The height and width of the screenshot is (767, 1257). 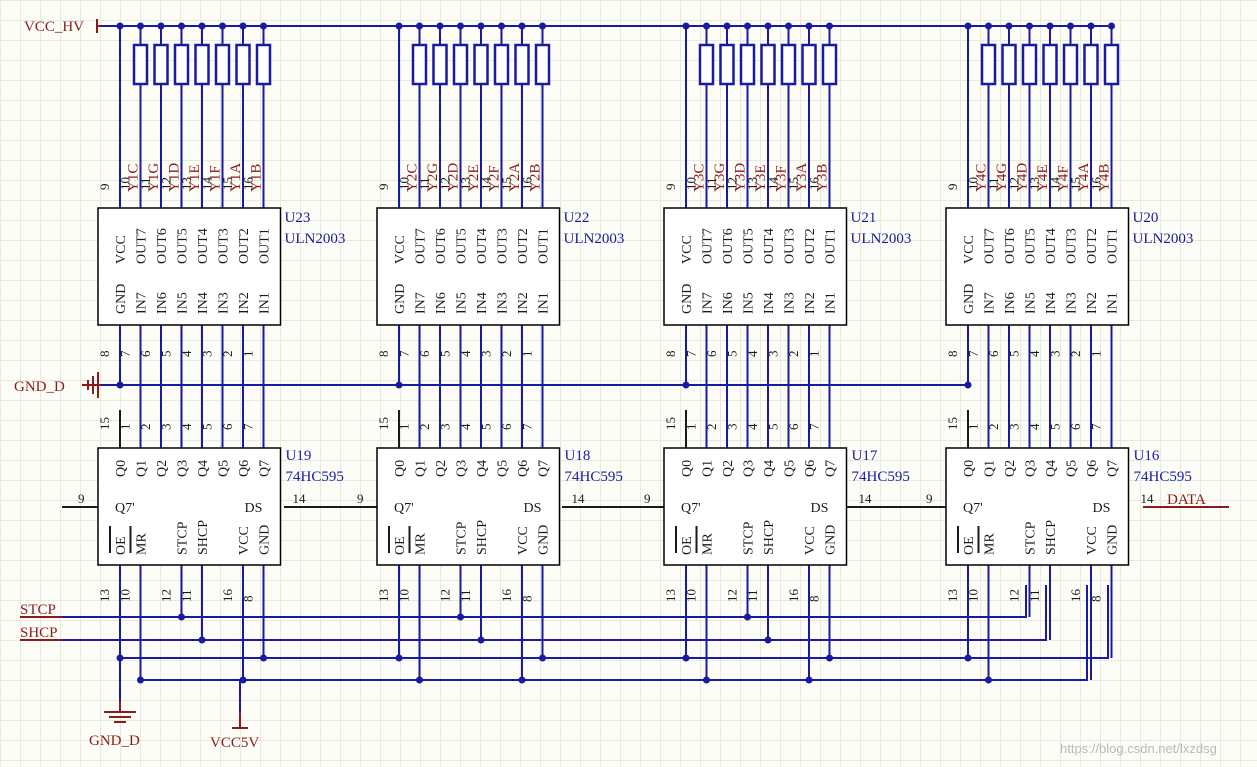 What do you see at coordinates (782, 178) in the screenshot?
I see `uln-output-label: Y3F` at bounding box center [782, 178].